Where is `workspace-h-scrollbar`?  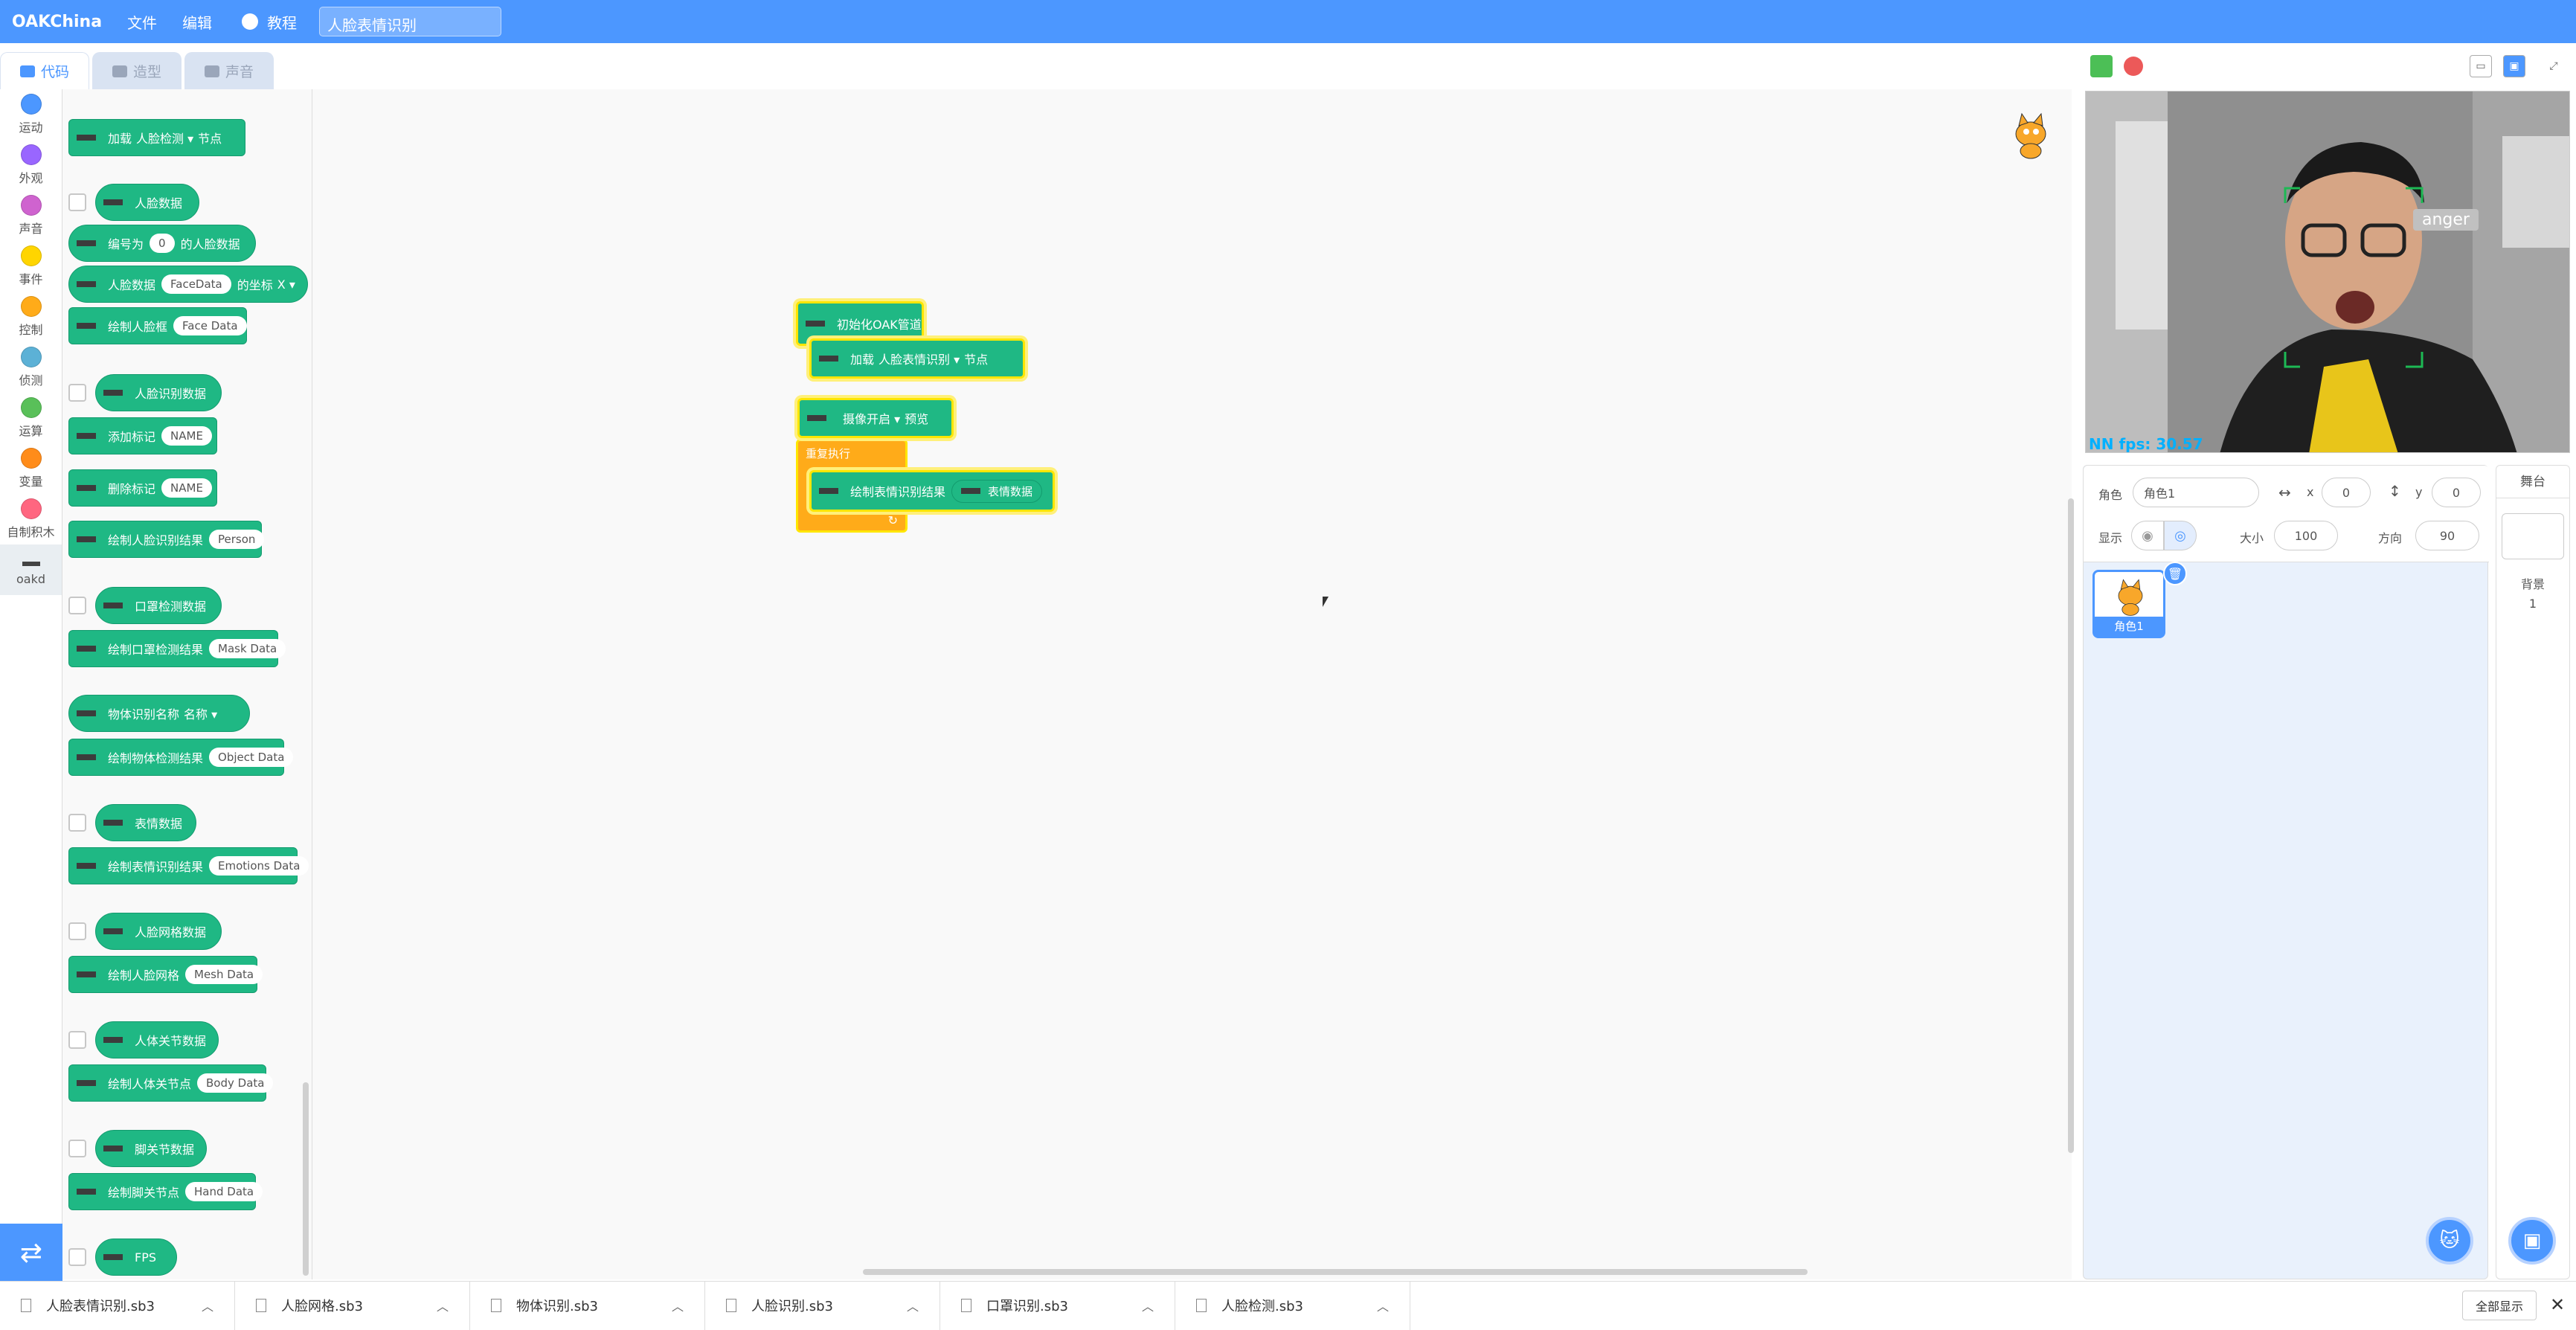
workspace-h-scrollbar is located at coordinates (1335, 1272).